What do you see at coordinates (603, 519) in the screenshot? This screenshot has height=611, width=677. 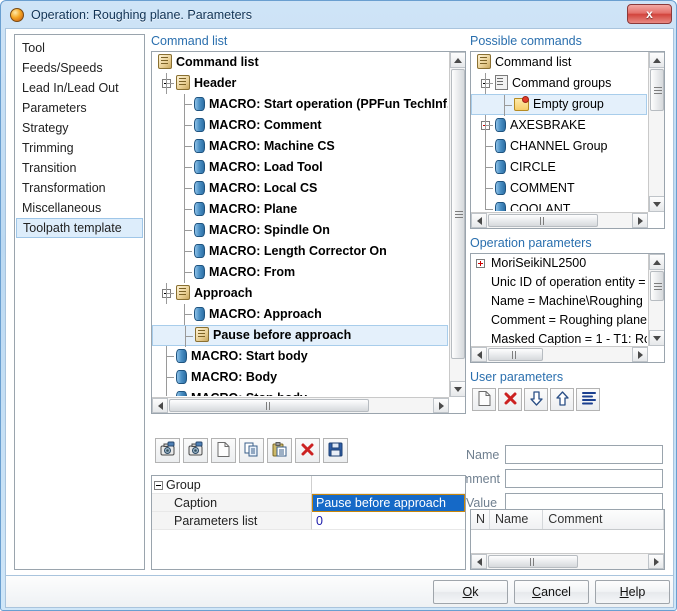 I see `table-column-header-comment: Comment` at bounding box center [603, 519].